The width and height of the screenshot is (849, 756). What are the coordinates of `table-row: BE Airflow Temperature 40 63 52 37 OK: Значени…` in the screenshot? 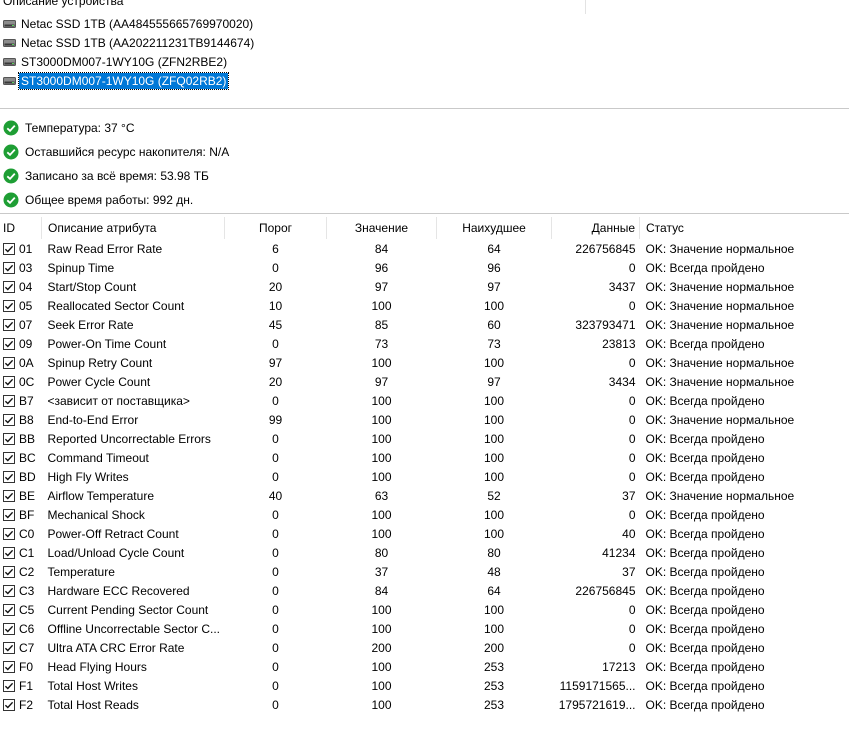 It's located at (424, 495).